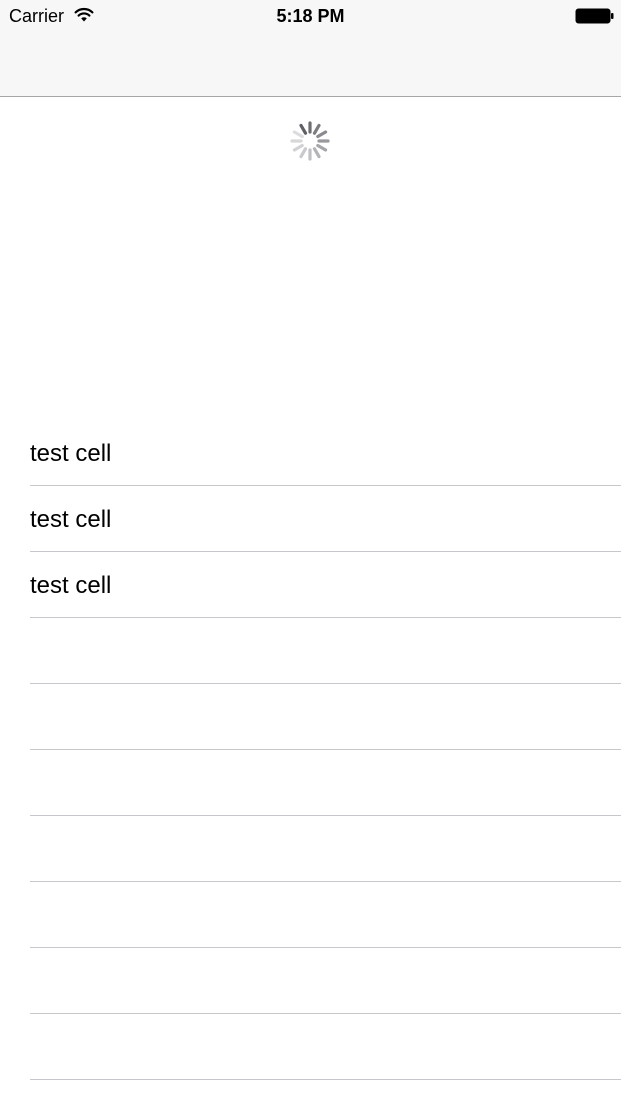 The image size is (621, 1104). Describe the element at coordinates (310, 141) in the screenshot. I see `activity-spinner-icon` at that location.